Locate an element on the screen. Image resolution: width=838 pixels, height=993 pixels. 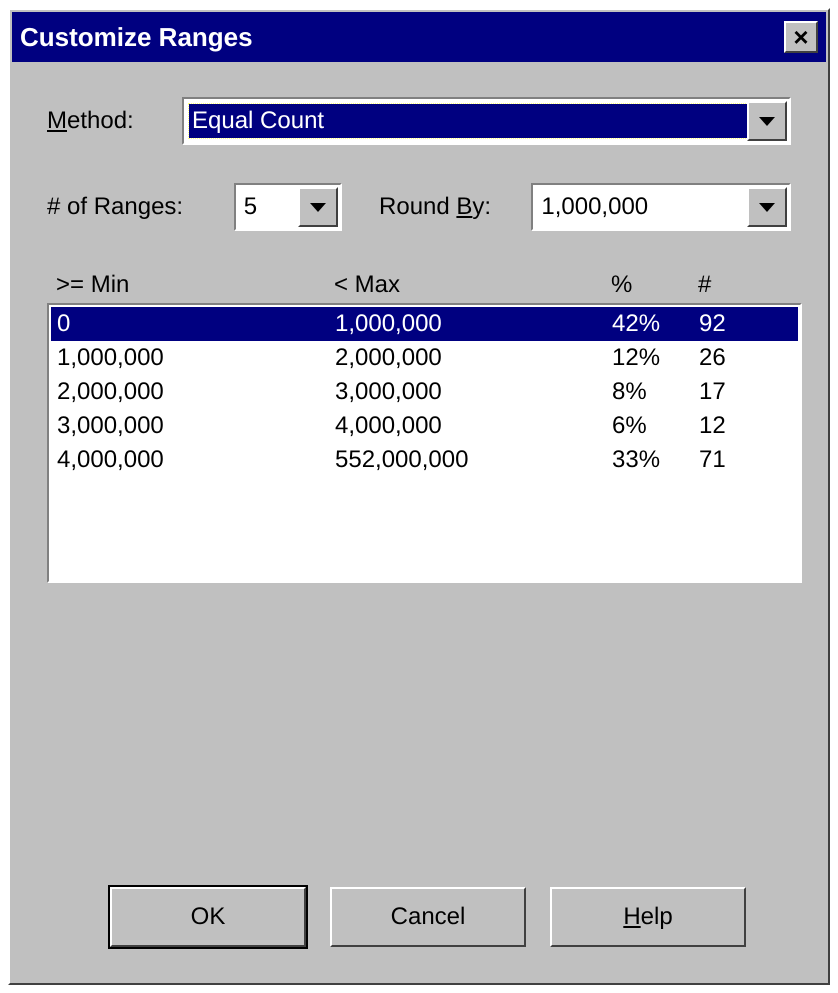
list-cell: 92 is located at coordinates (712, 323).